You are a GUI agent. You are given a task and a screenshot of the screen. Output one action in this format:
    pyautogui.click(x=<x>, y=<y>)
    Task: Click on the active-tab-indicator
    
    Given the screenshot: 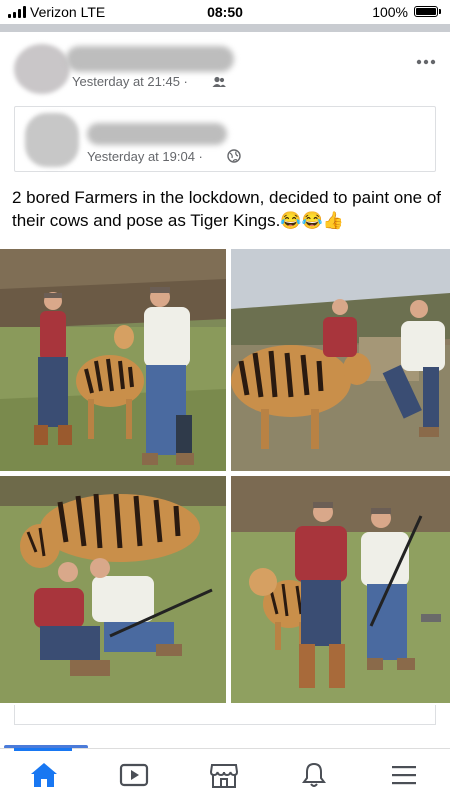 What is the action you would take?
    pyautogui.click(x=43, y=749)
    